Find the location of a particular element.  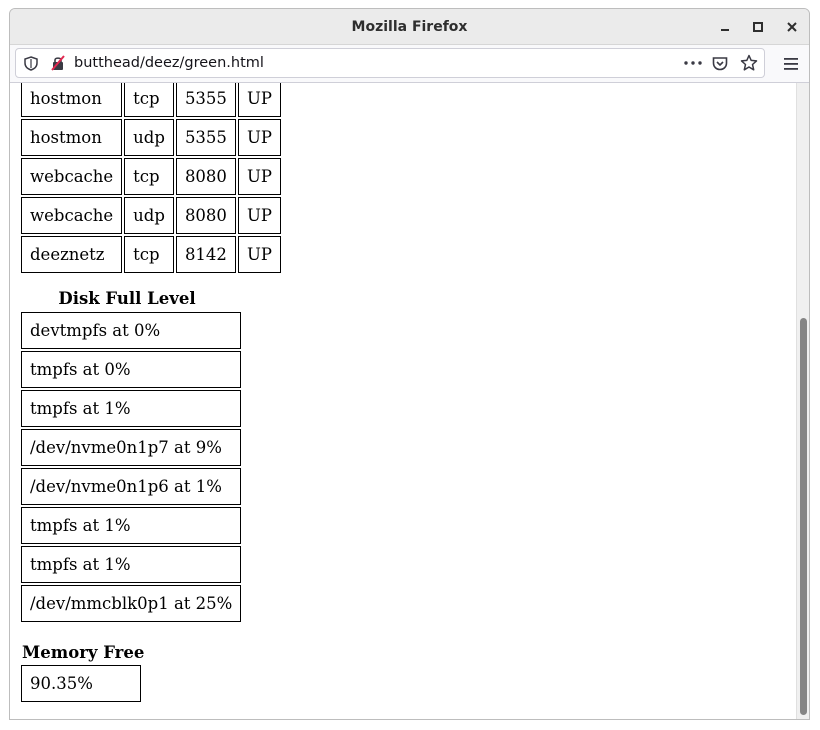

disk-level-cell: tmpfs at 0% is located at coordinates (131, 369).